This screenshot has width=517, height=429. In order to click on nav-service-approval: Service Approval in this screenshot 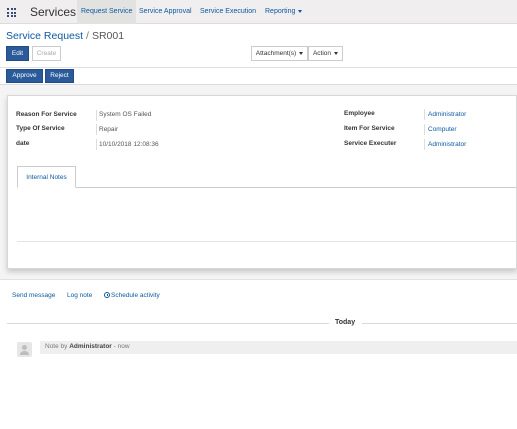, I will do `click(165, 12)`.